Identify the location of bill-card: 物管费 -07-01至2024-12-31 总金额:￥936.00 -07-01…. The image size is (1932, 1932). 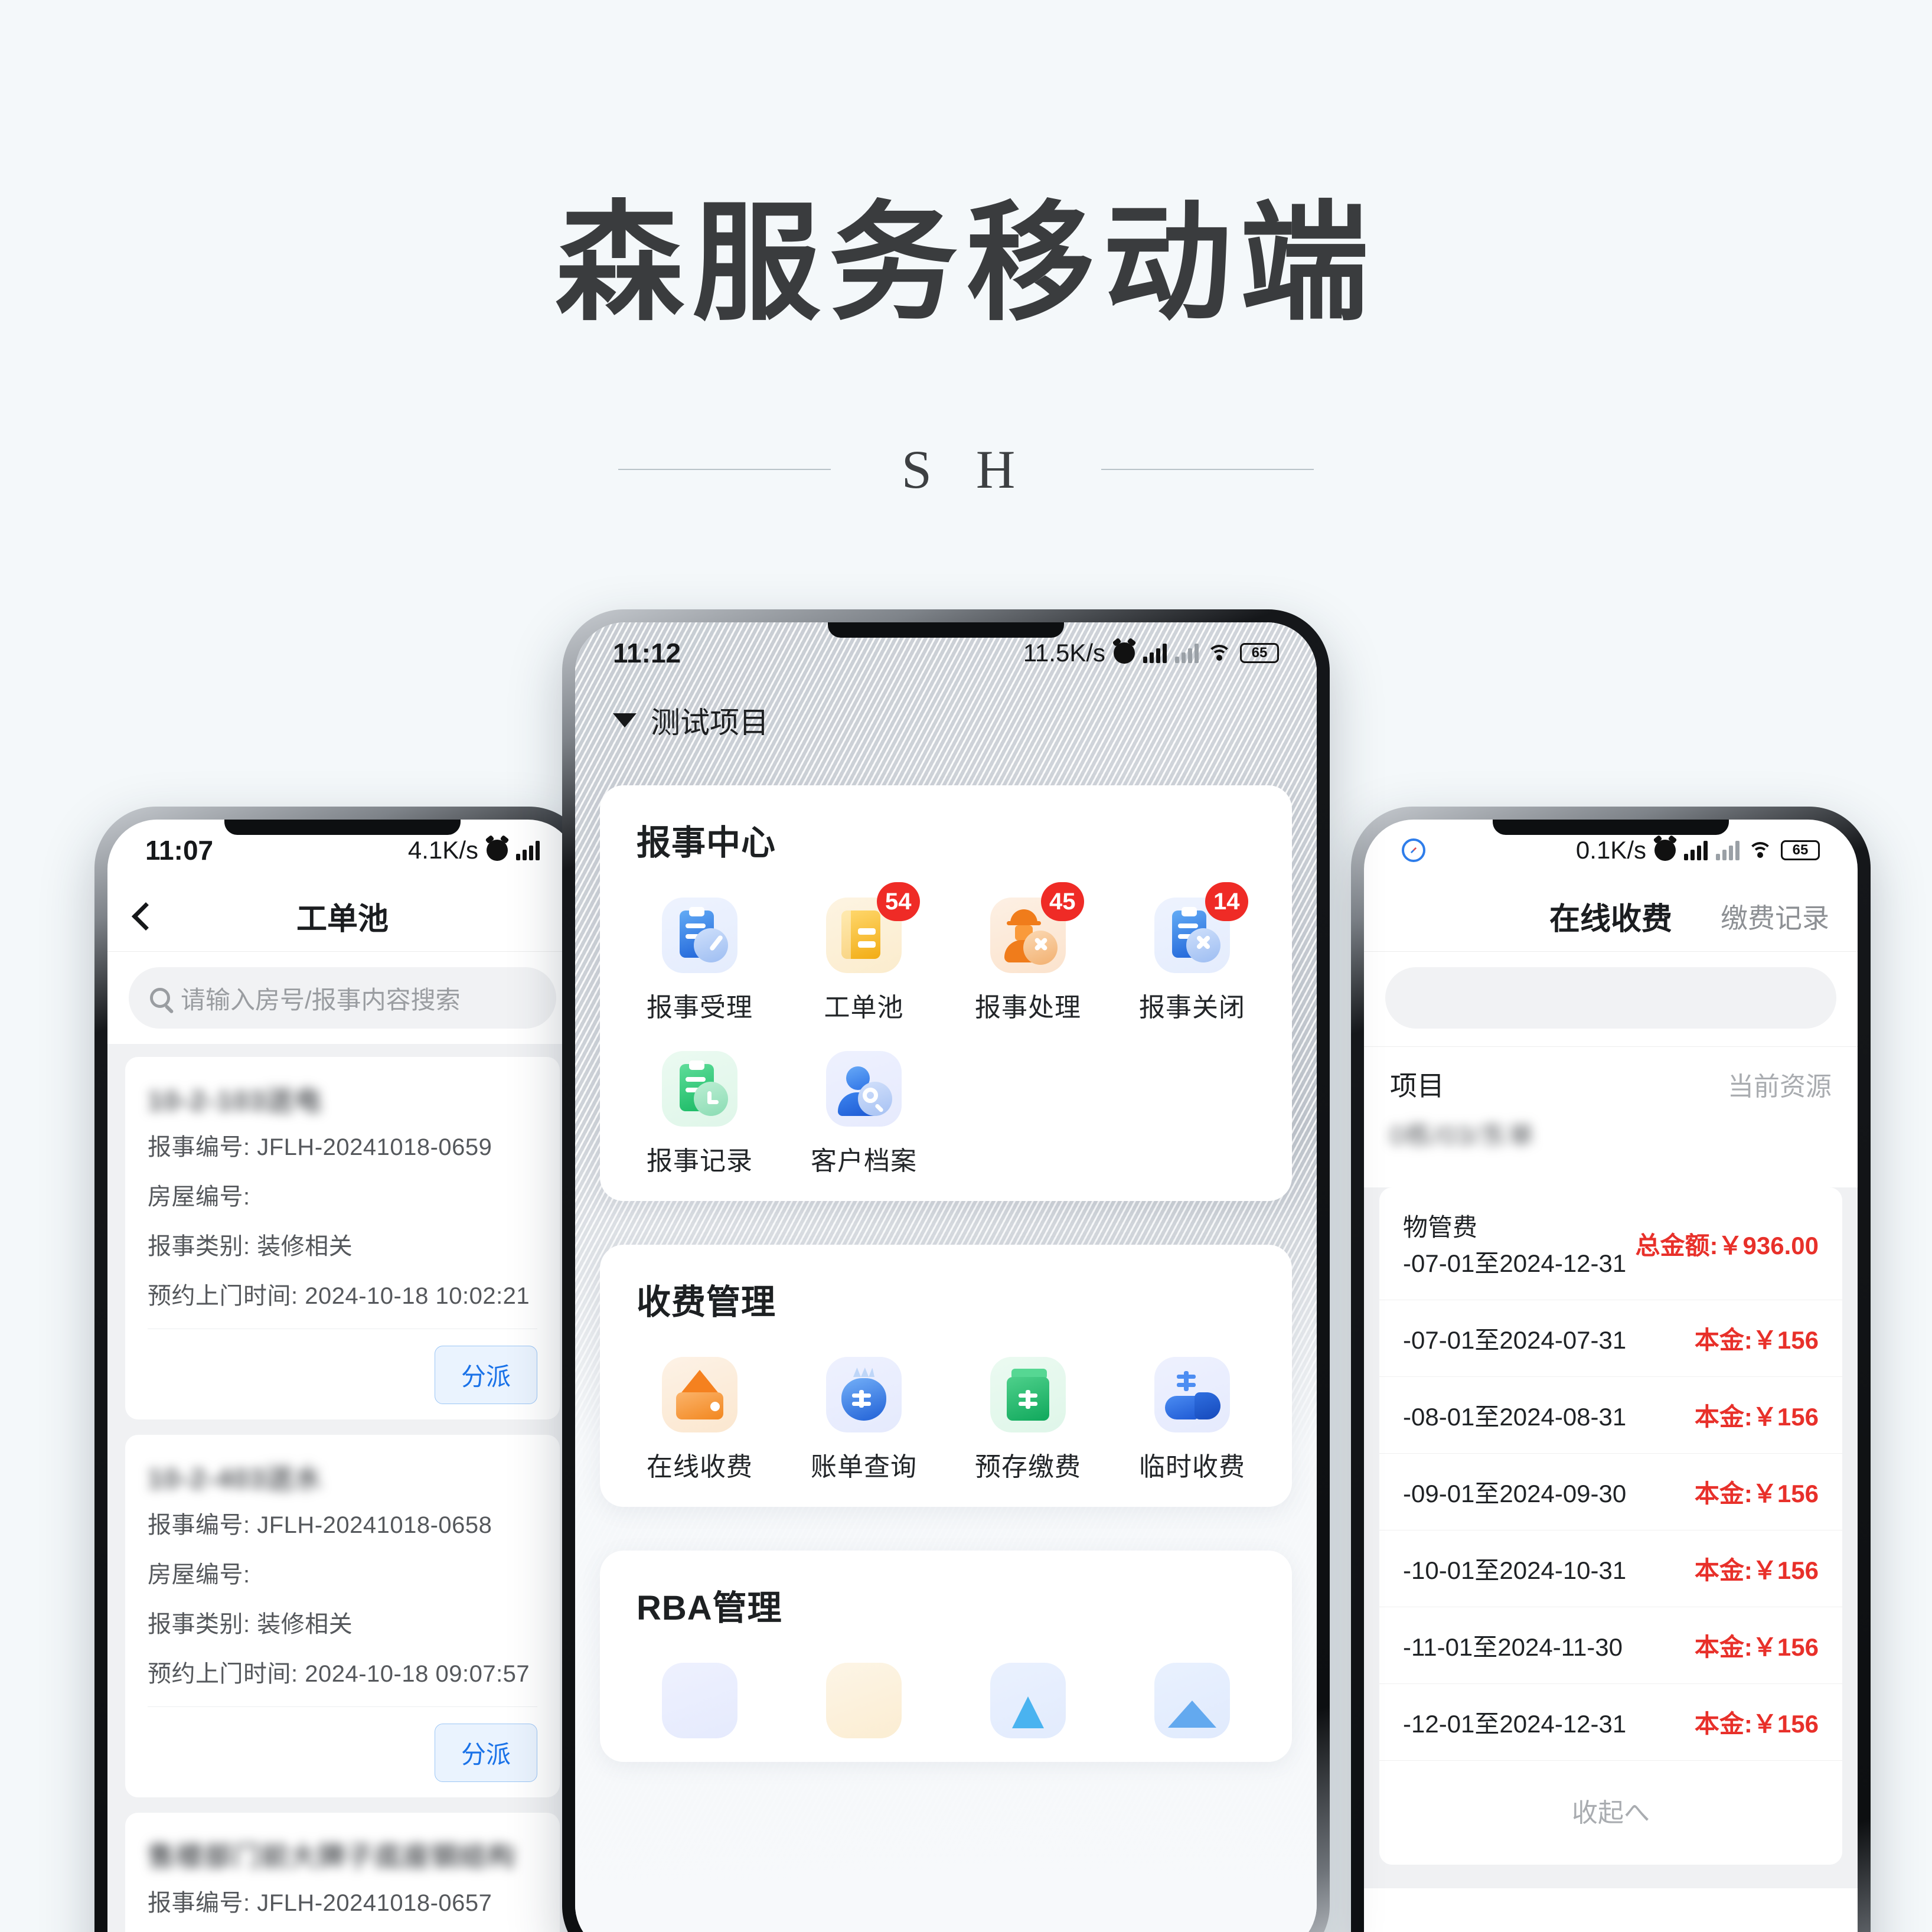
(1611, 1526).